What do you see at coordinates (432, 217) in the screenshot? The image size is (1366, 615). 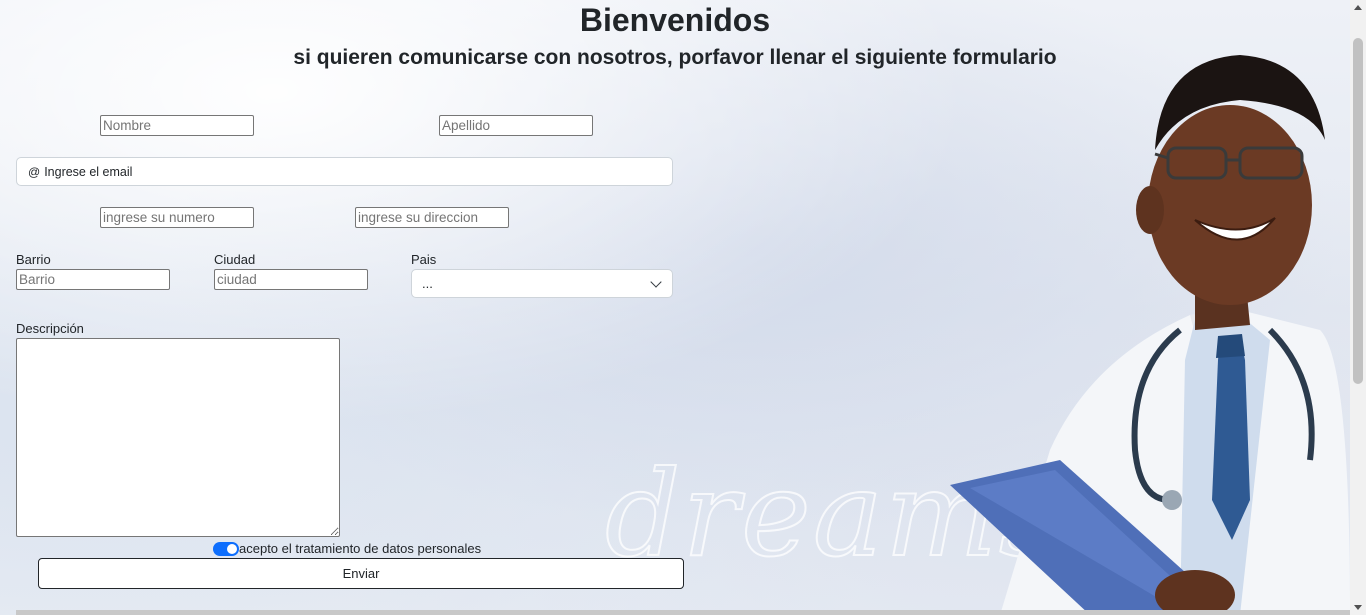 I see `direccion-input` at bounding box center [432, 217].